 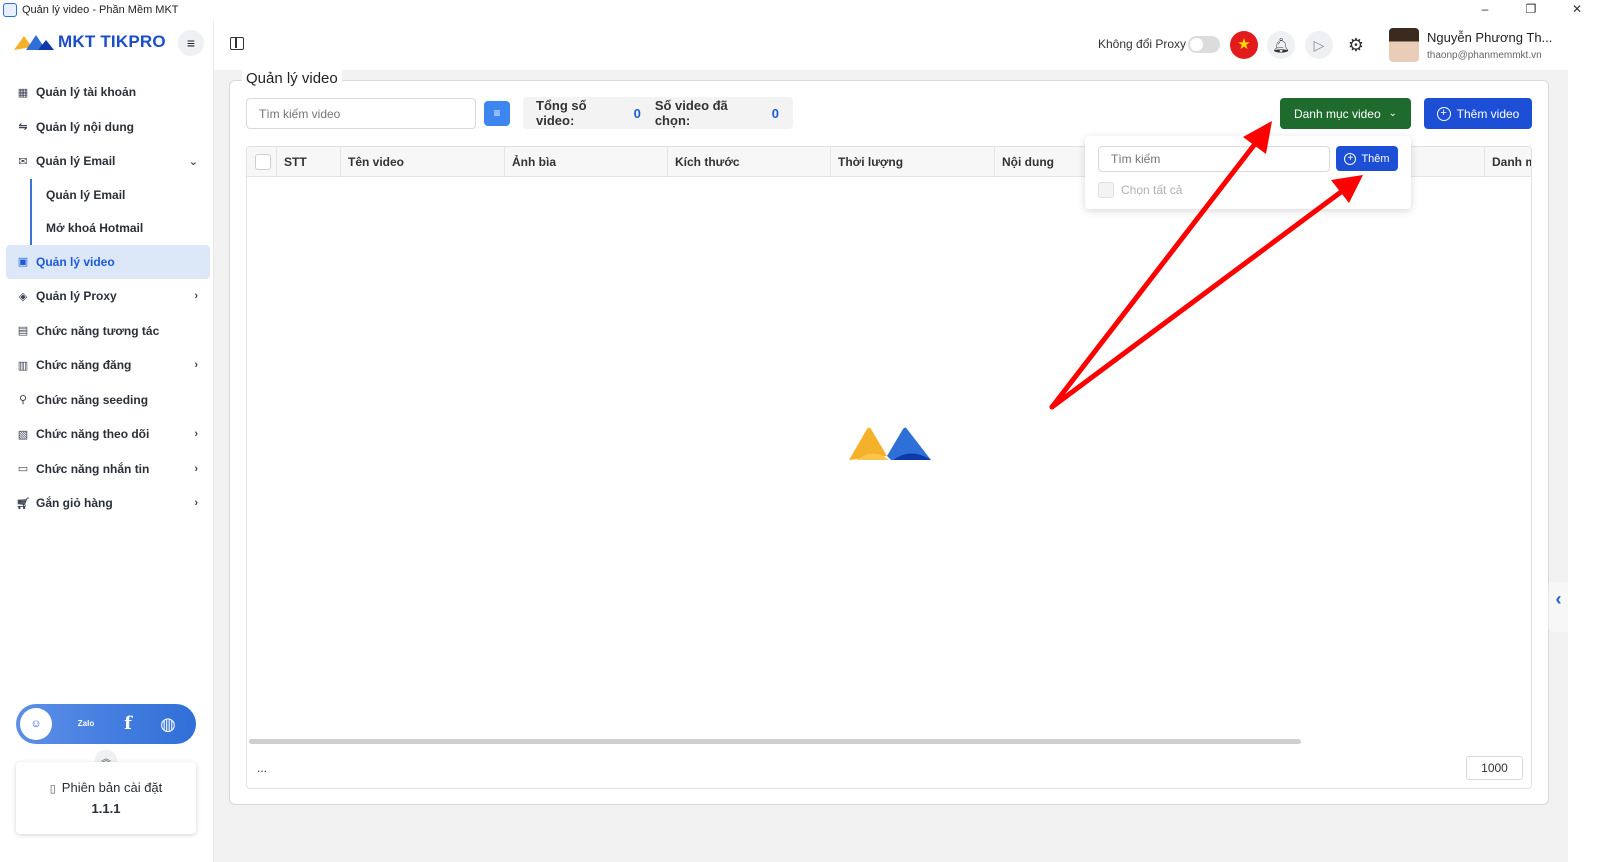 What do you see at coordinates (1404, 45) in the screenshot?
I see `avatar` at bounding box center [1404, 45].